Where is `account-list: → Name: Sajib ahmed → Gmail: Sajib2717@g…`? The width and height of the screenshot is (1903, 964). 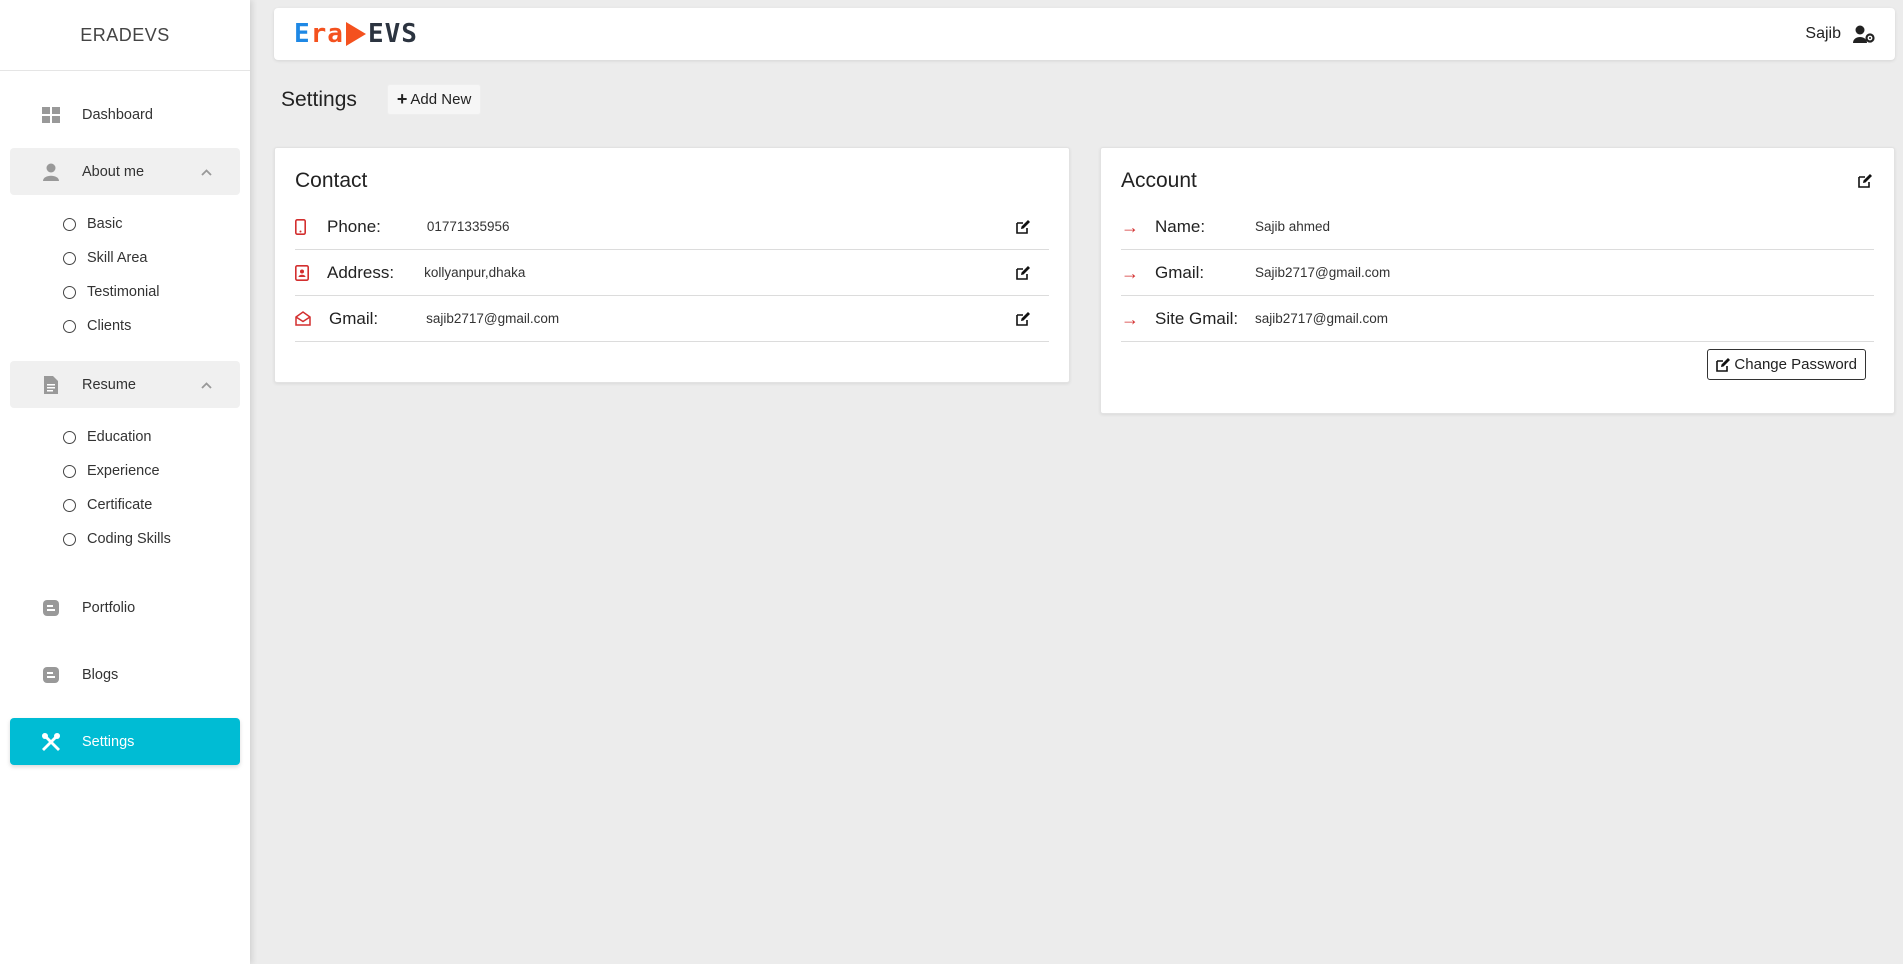
account-list: → Name: Sajib ahmed → Gmail: Sajib2717@g… is located at coordinates (1497, 273).